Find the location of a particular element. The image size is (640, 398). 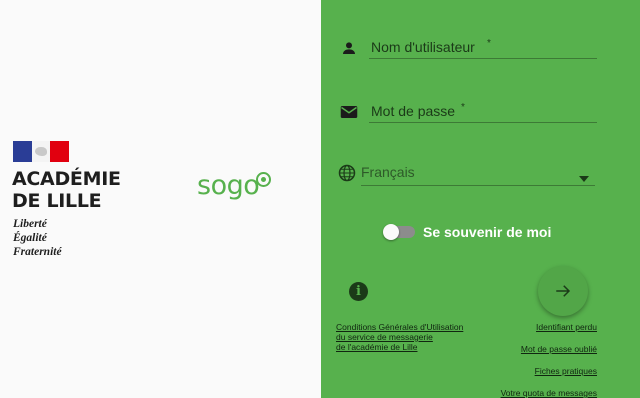

motto-fraternite: Fraternité is located at coordinates (37, 252).